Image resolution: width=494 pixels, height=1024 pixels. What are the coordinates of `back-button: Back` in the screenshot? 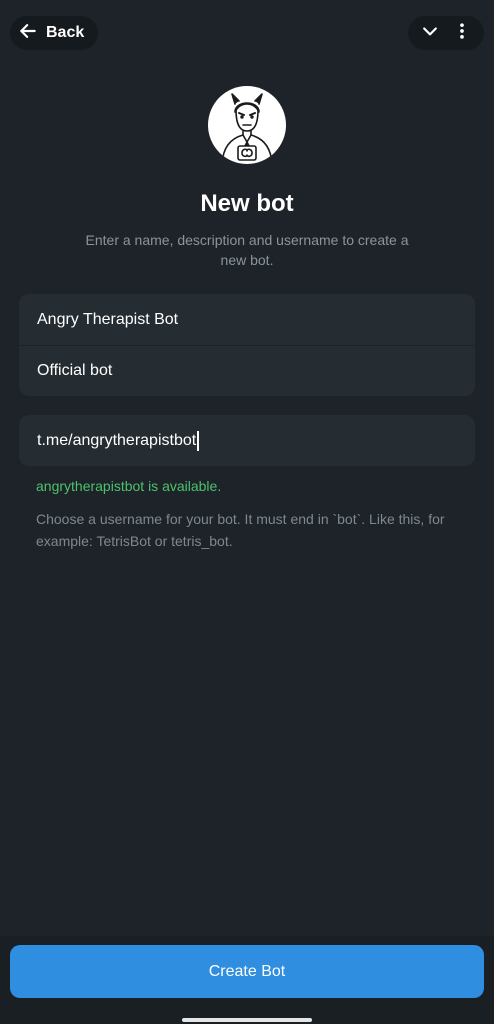 It's located at (54, 33).